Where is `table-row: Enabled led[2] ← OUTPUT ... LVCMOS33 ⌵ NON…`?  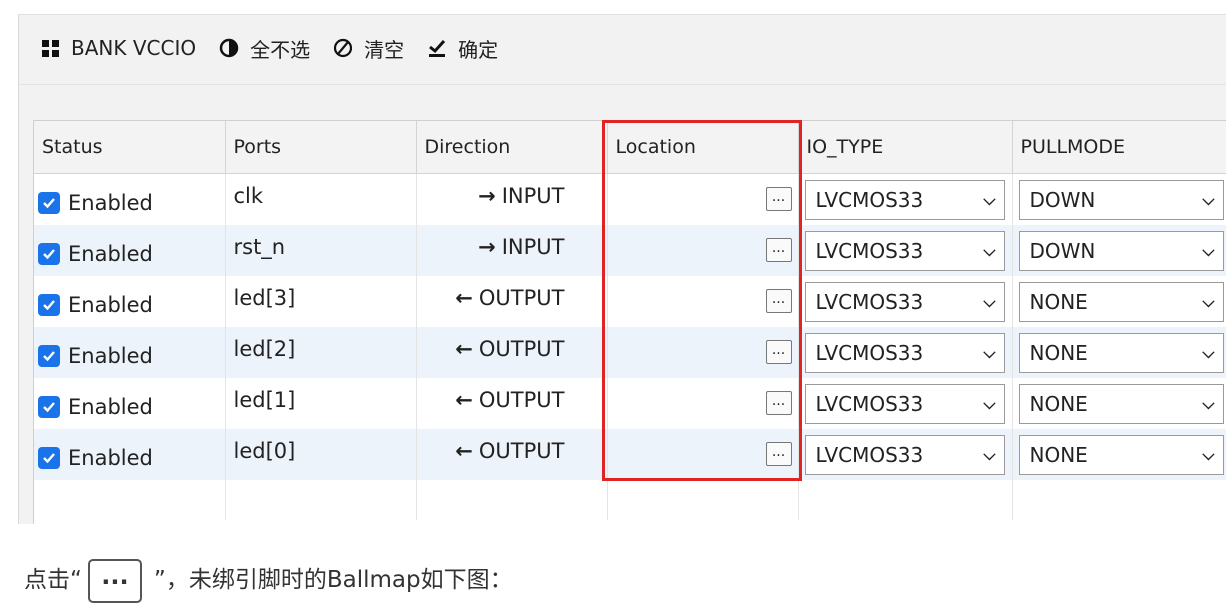
table-row: Enabled led[2] ← OUTPUT ... LVCMOS33 ⌵ NON… is located at coordinates (630, 352).